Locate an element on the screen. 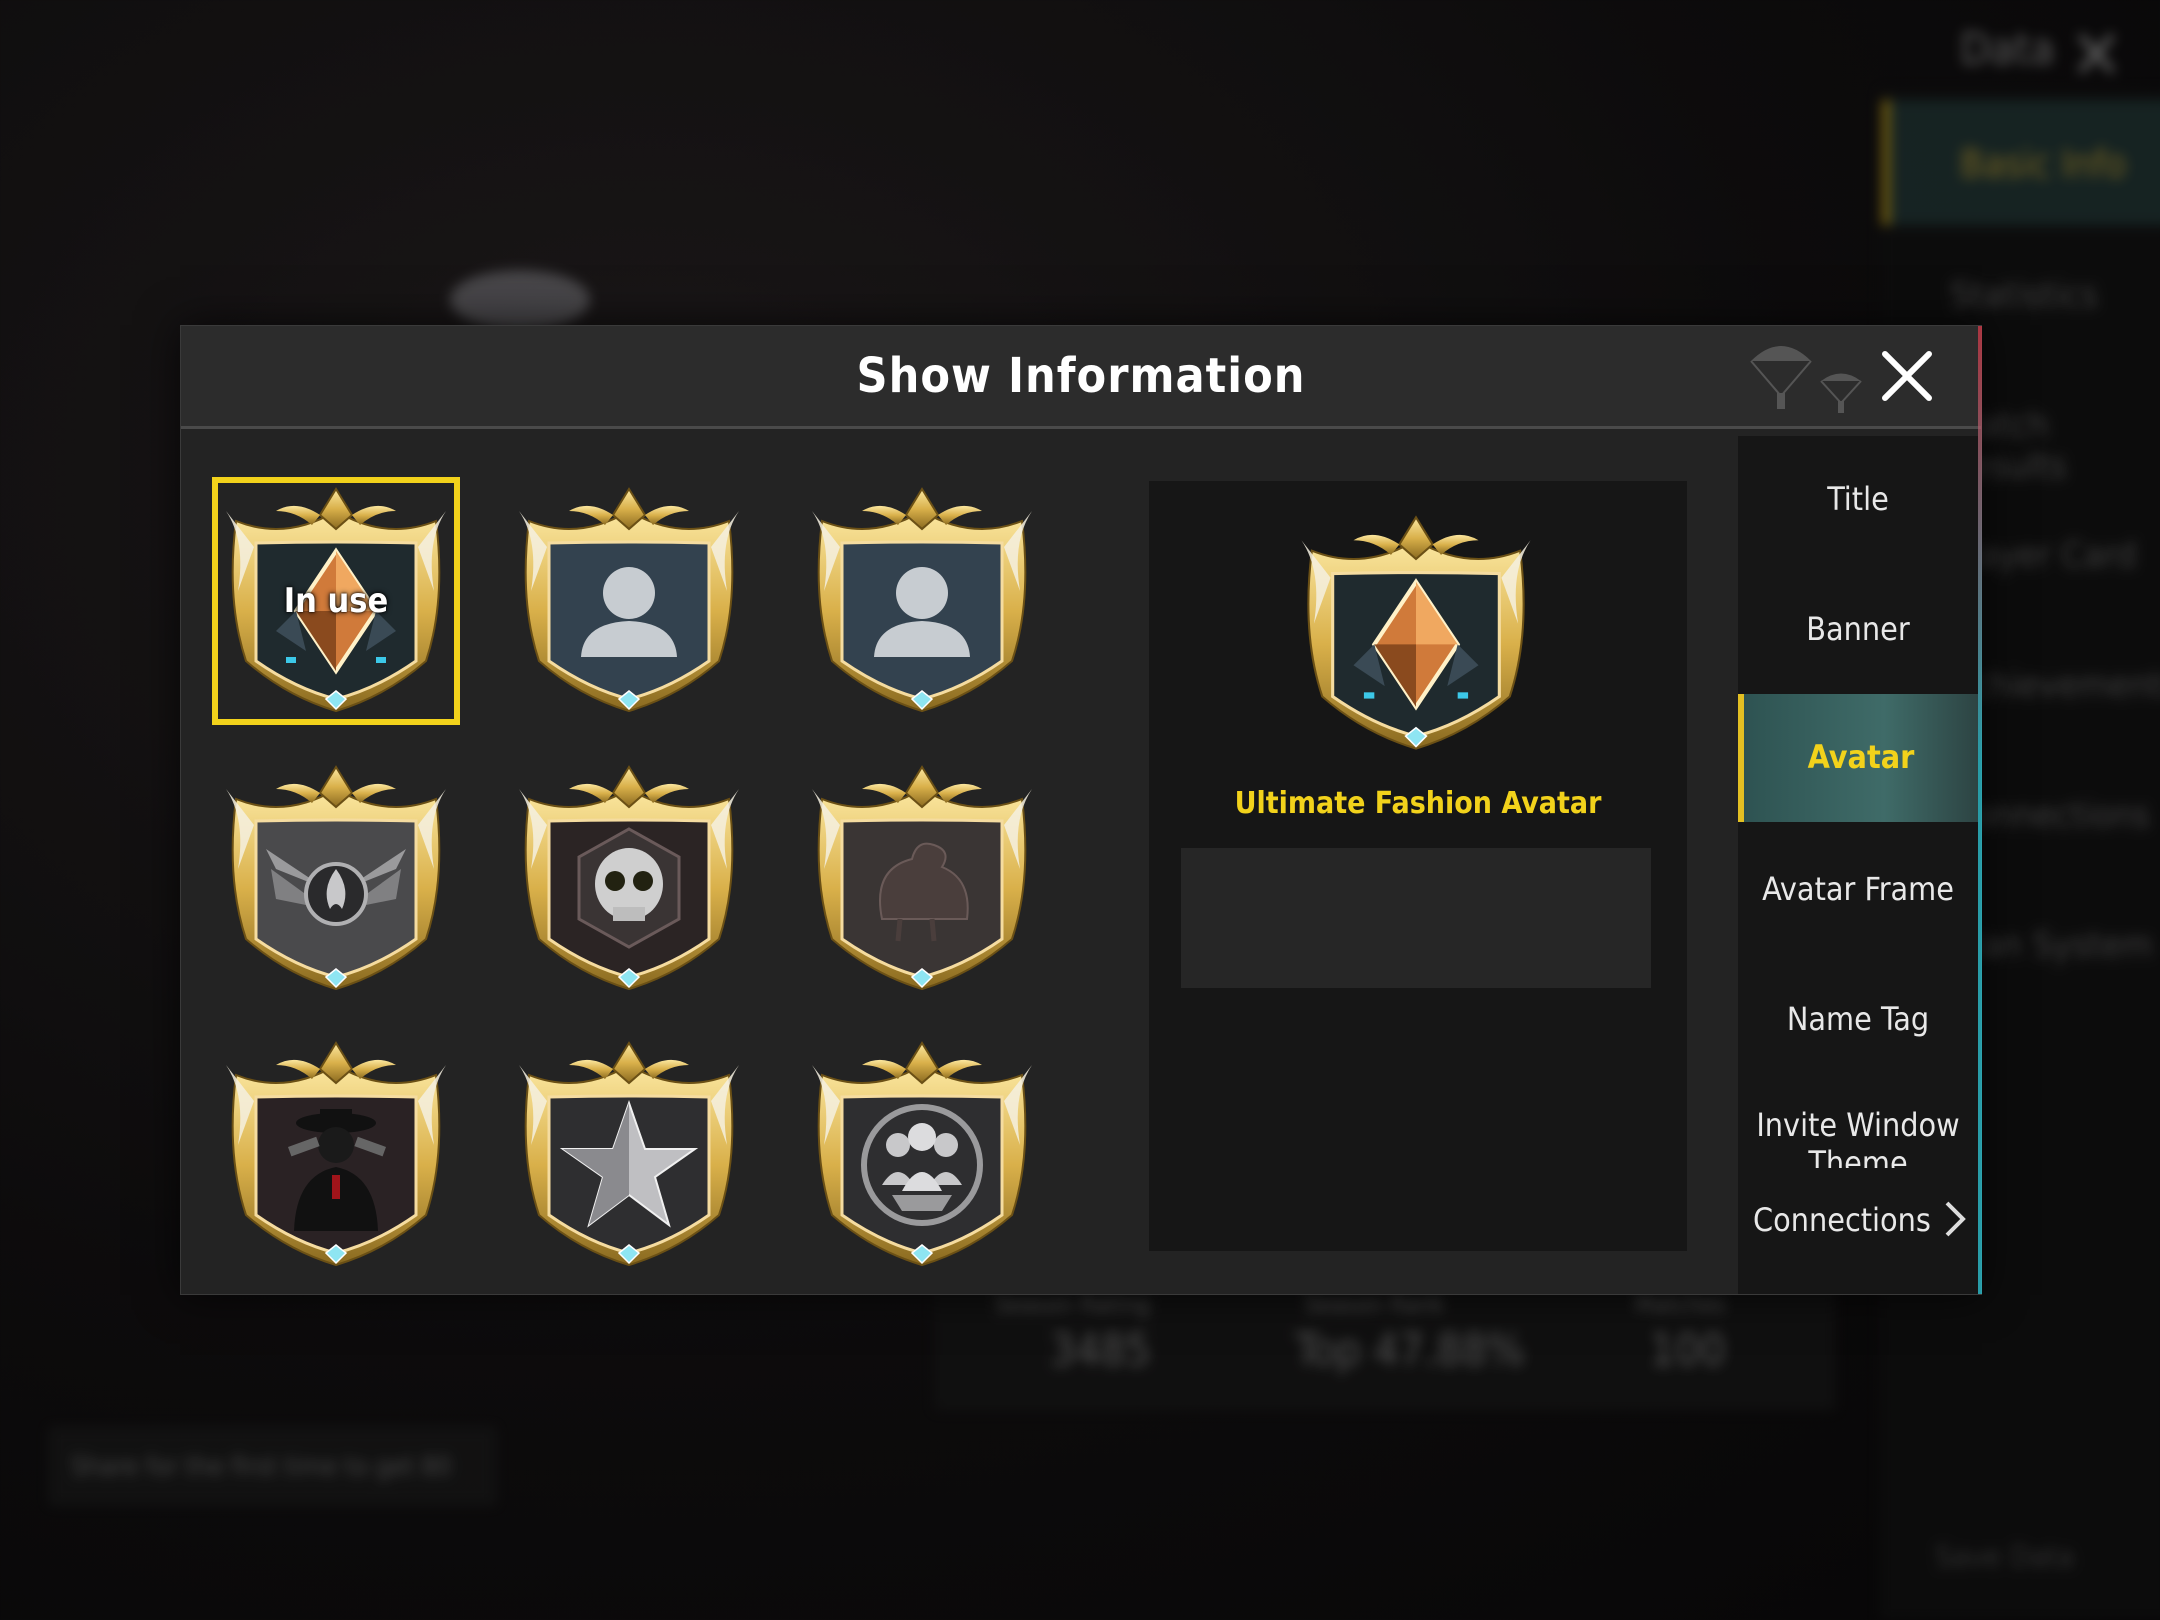  preview-avatar-name: Ultimate Fashion Avatar is located at coordinates (1418, 803).